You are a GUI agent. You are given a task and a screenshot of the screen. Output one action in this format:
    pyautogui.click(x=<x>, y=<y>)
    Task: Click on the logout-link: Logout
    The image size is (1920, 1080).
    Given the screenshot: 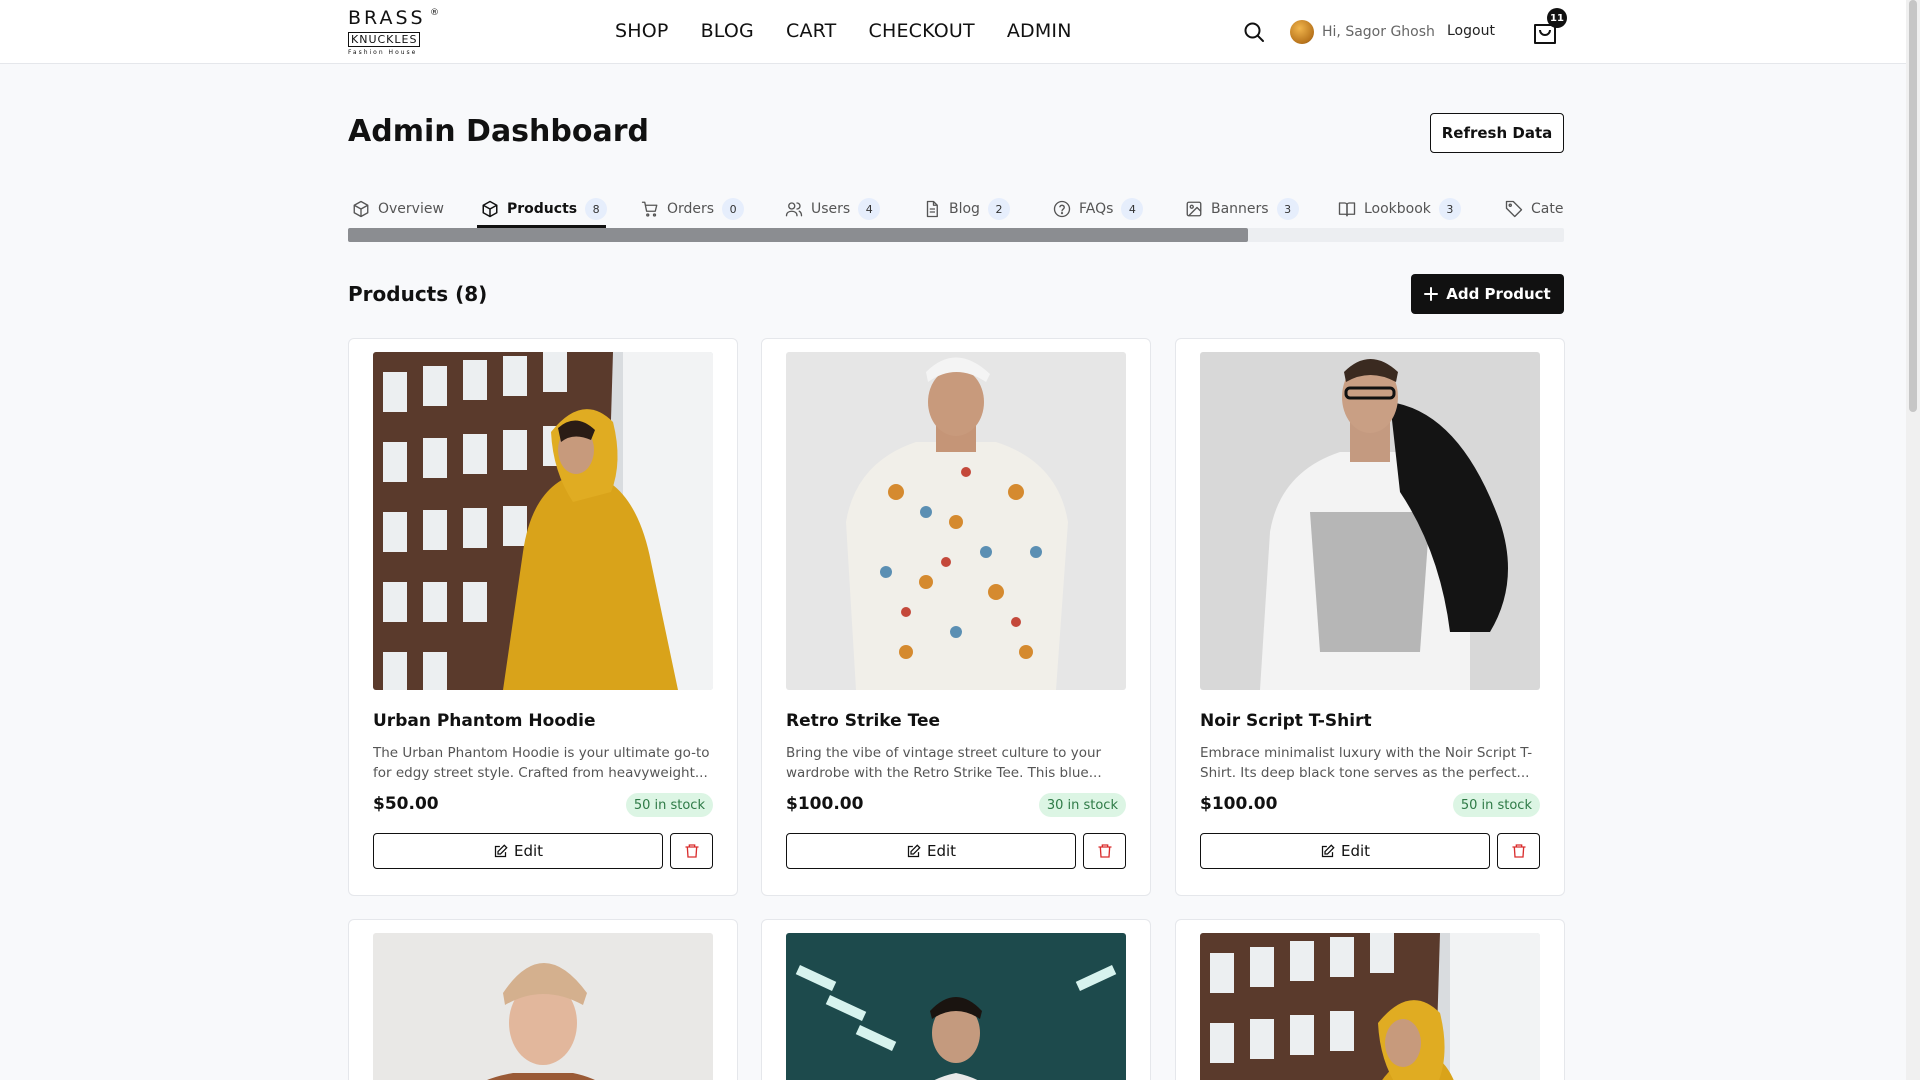 What is the action you would take?
    pyautogui.click(x=1471, y=31)
    